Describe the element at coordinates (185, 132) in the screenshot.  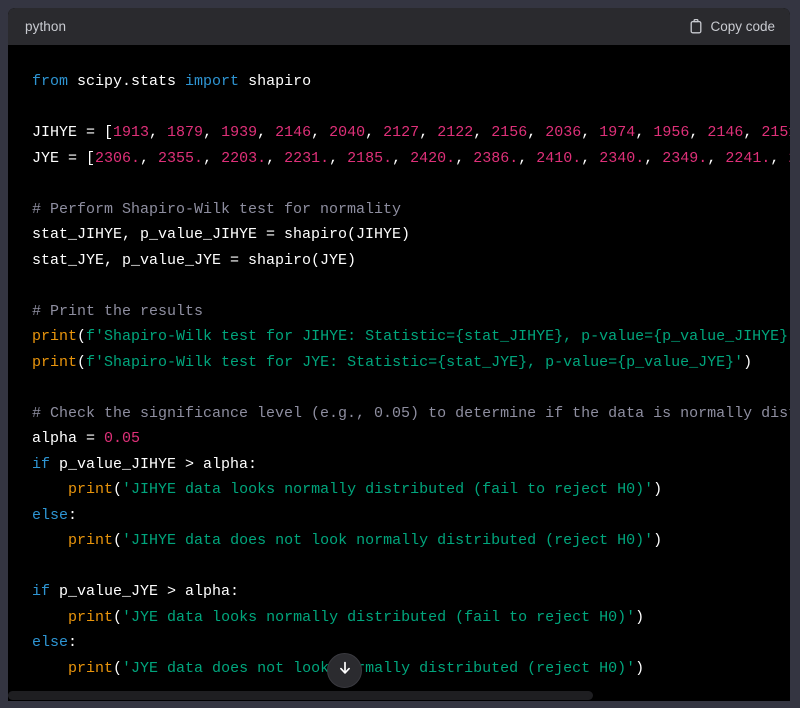
I see `code-token: 1879` at that location.